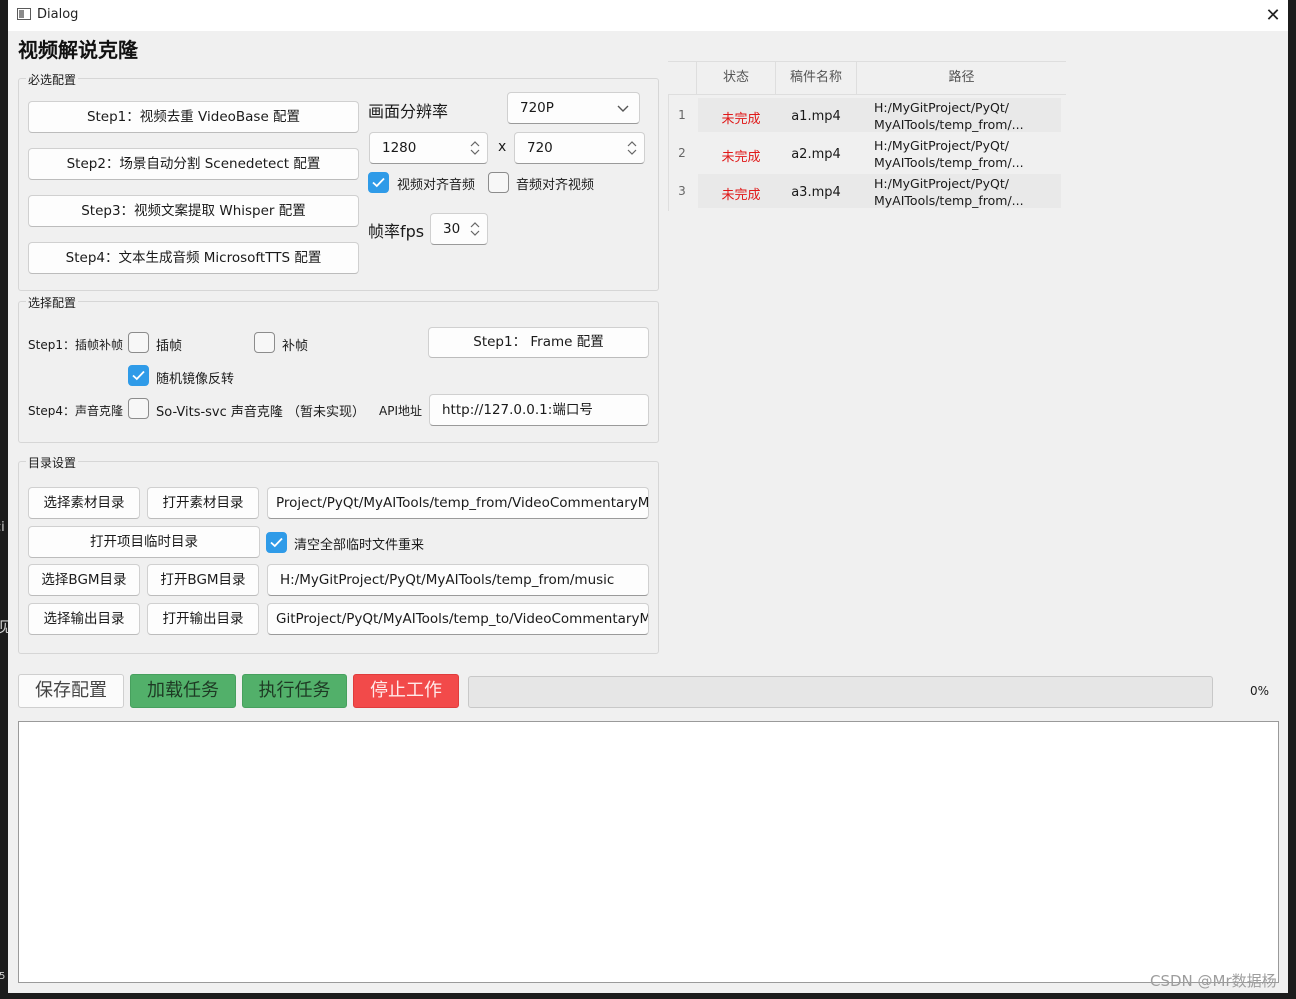 This screenshot has height=999, width=1296. Describe the element at coordinates (840, 692) in the screenshot. I see `progress-bar` at that location.